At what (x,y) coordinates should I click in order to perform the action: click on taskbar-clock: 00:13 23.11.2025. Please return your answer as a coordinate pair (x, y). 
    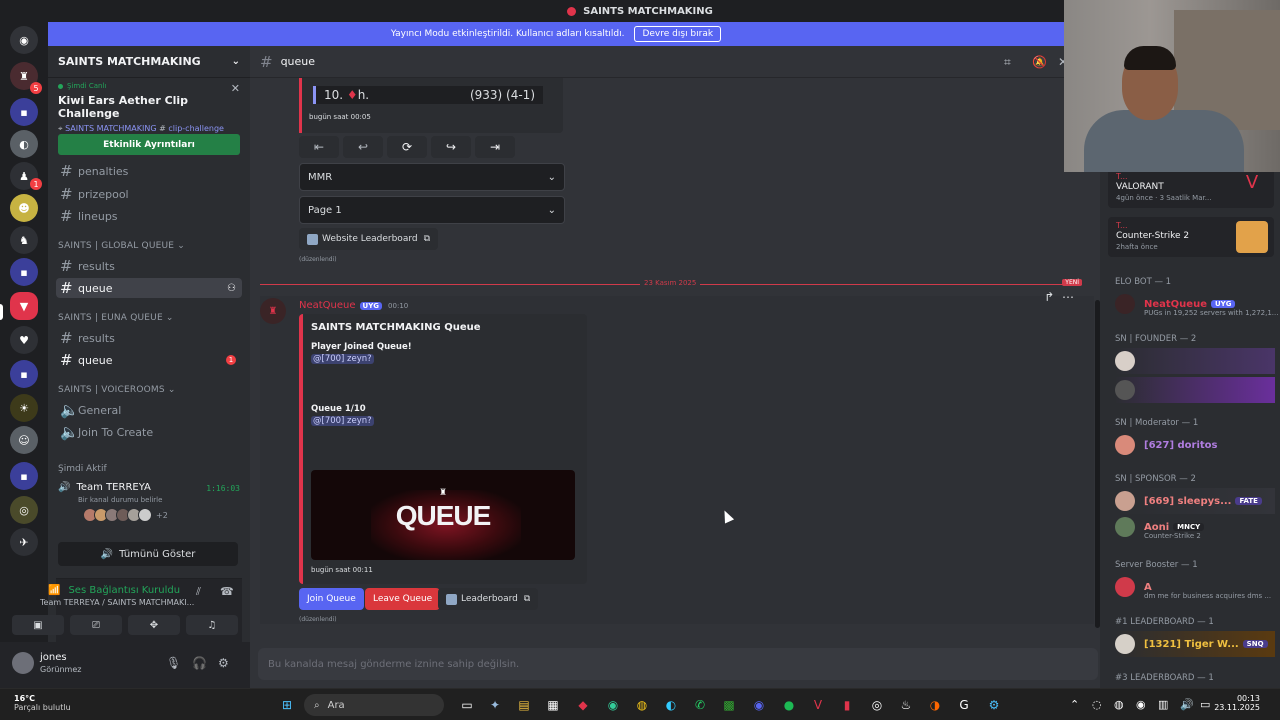
    Looking at the image, I should click on (1237, 703).